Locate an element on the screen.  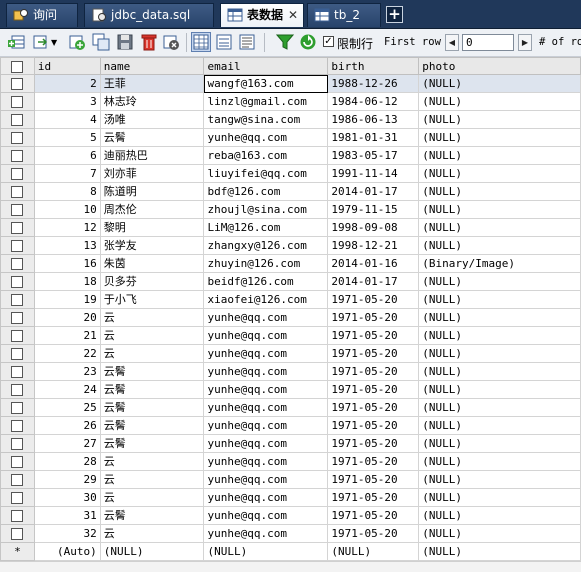
table-row: 25 云鬌 yunhe@qq.com 1971-05-20 (NULL) is located at coordinates (290, 407).